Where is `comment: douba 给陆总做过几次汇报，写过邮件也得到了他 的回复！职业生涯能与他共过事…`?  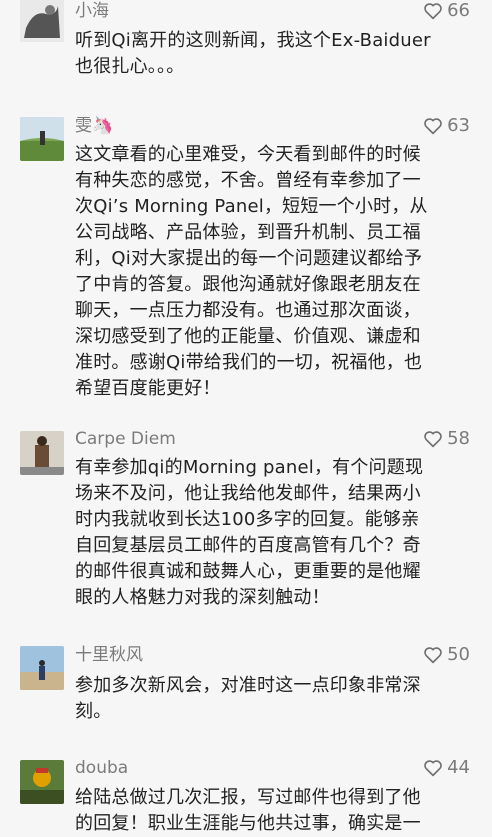
comment: douba 给陆总做过几次汇报，写过邮件也得到了他 的回复！职业生涯能与他共过事… is located at coordinates (246, 797).